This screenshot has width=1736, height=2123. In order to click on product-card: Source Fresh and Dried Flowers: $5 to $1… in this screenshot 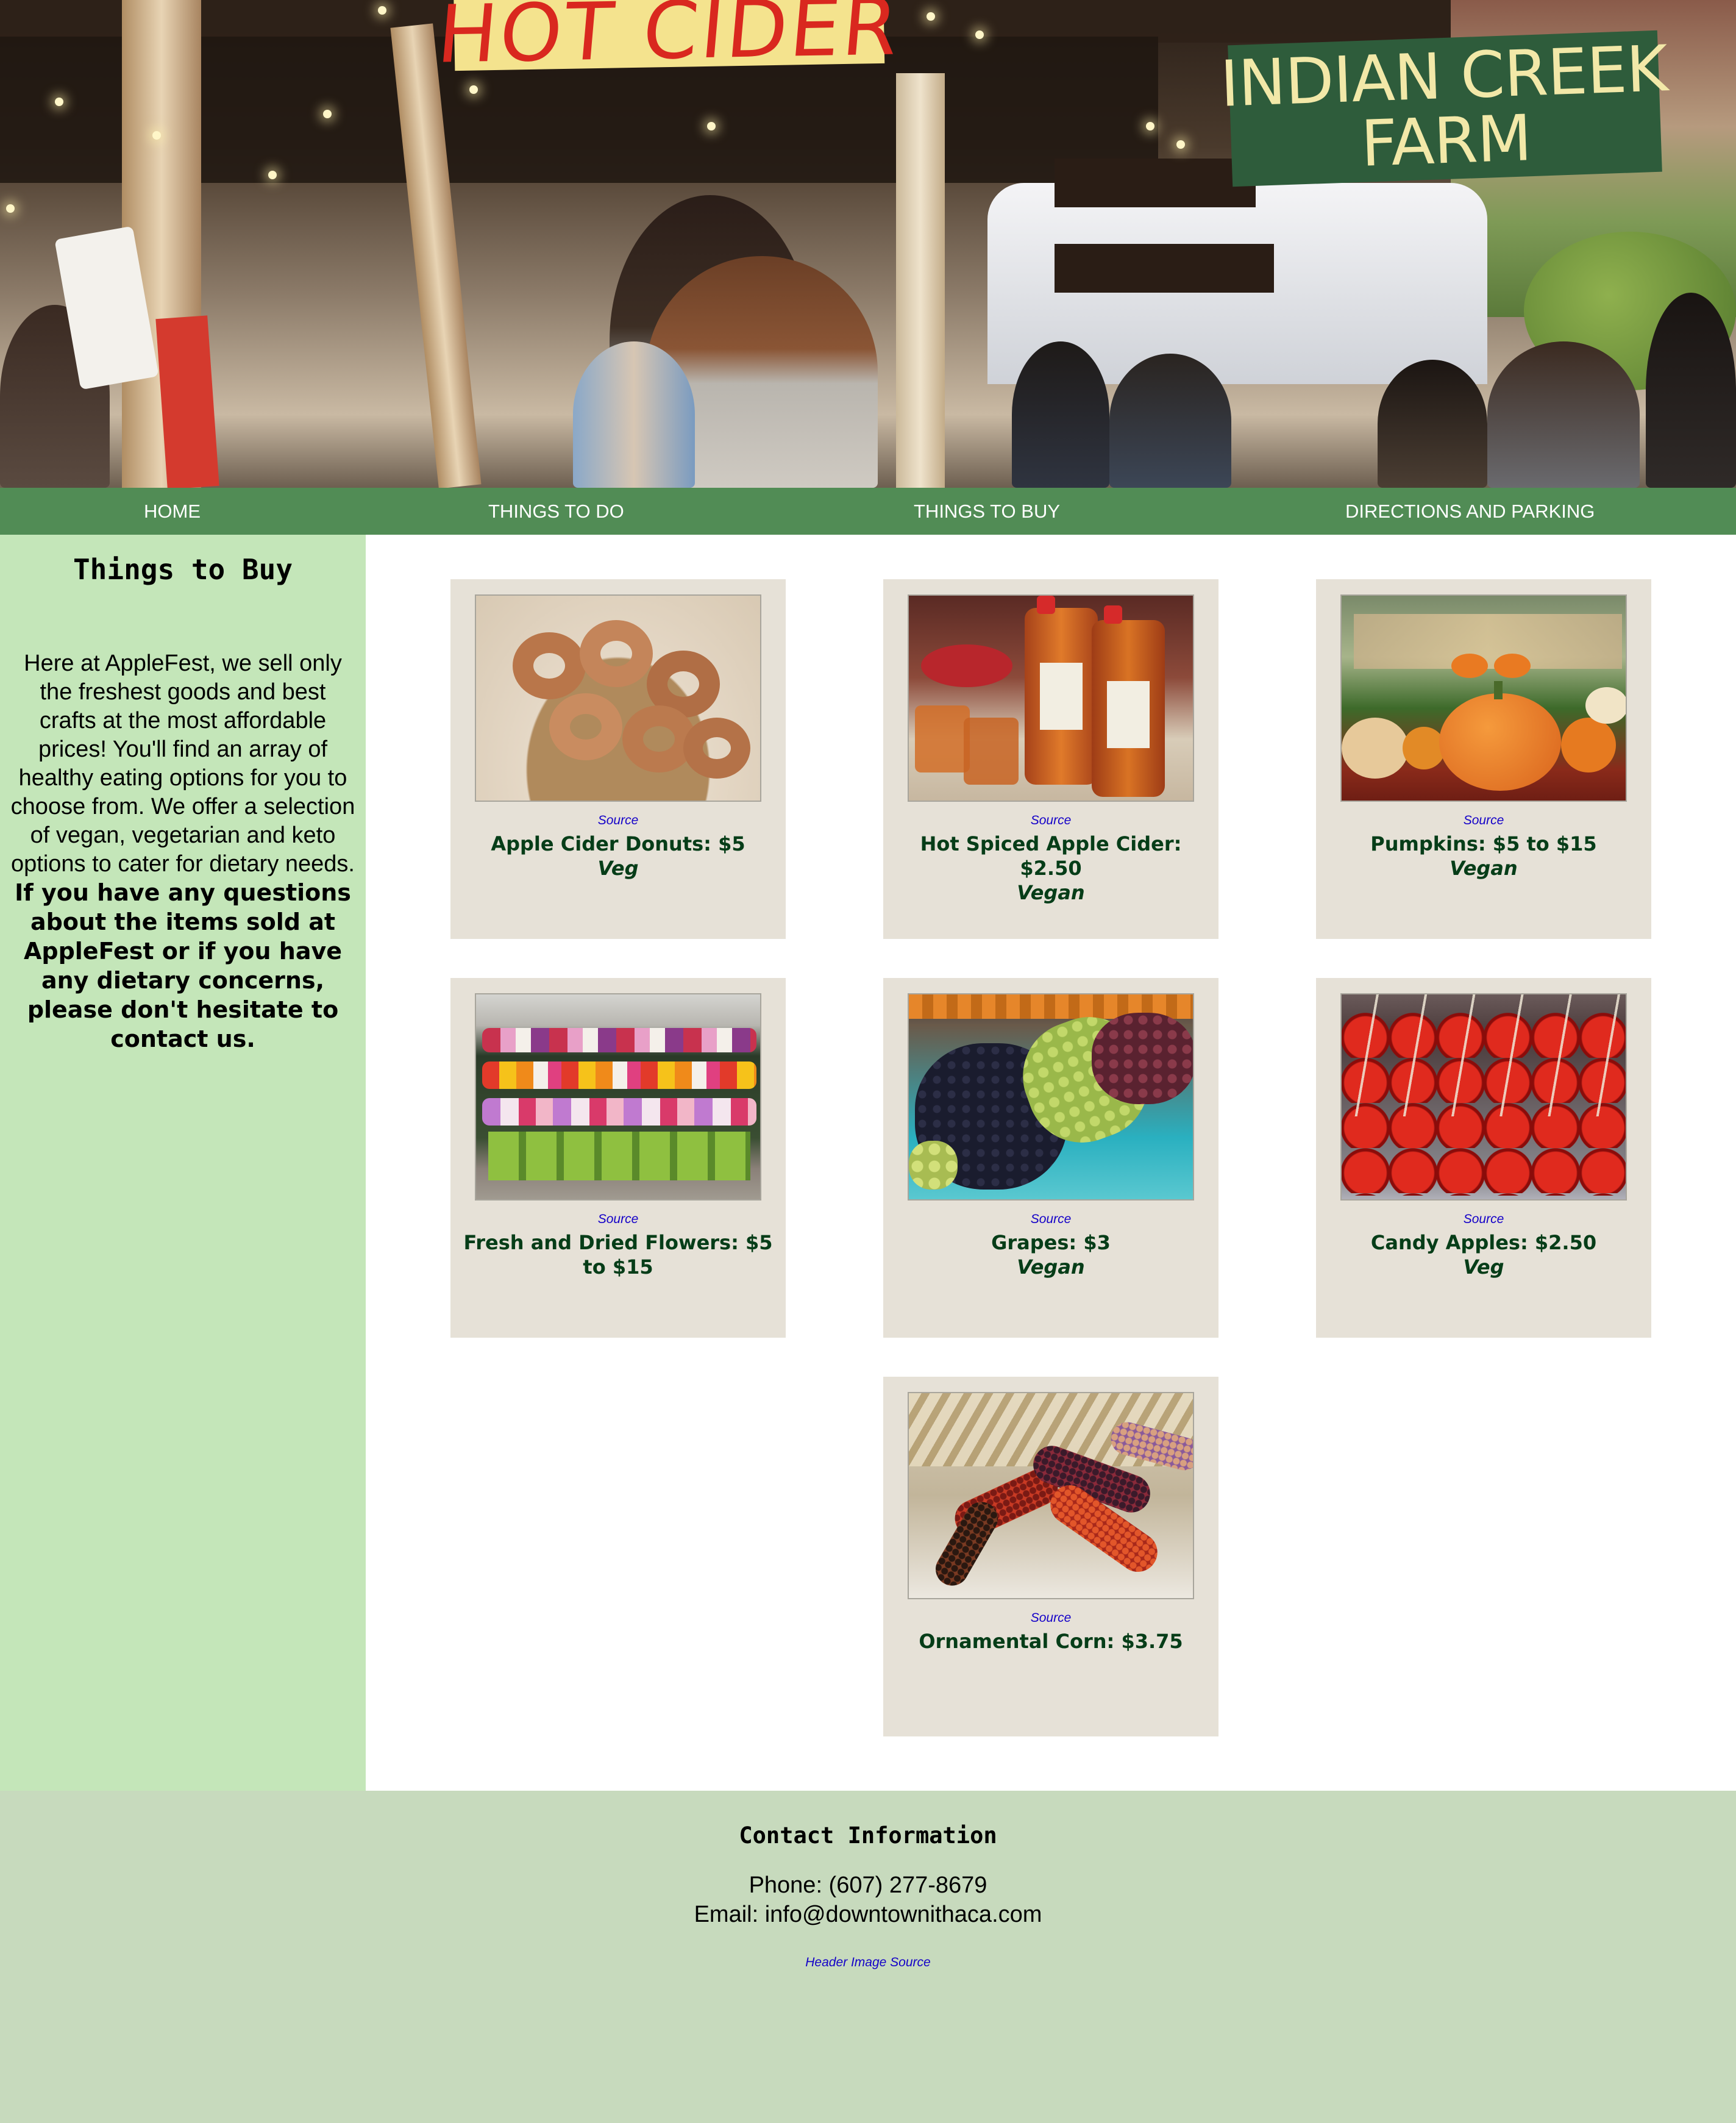, I will do `click(618, 1158)`.